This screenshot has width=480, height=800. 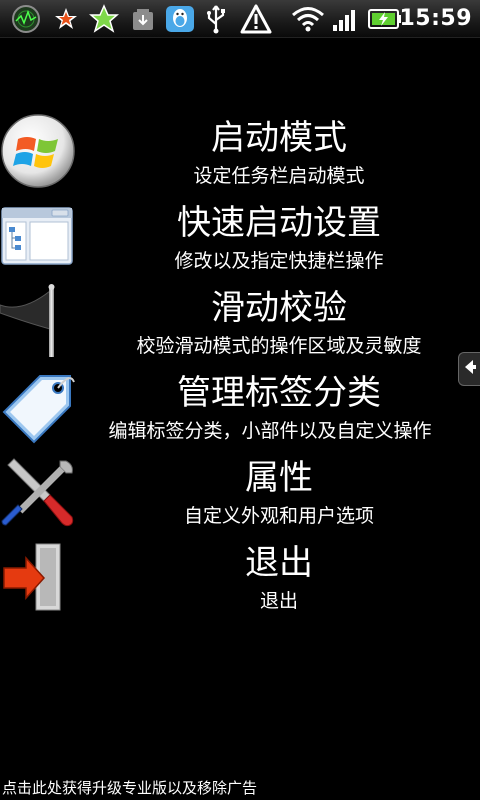 I want to click on menu-item-swipe-calibration: 滑动校验 校验滑动模式的操作区域及灵敏度, so click(x=240, y=322).